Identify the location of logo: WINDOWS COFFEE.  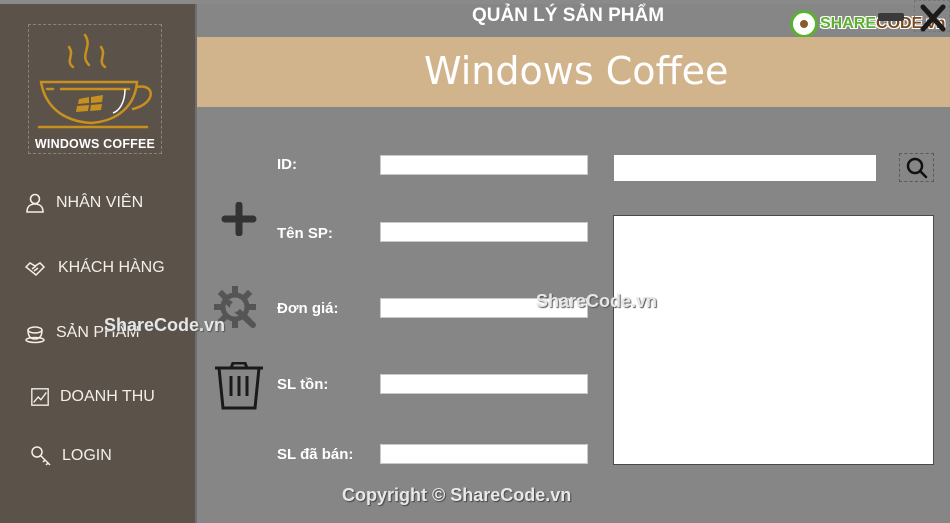
(95, 89).